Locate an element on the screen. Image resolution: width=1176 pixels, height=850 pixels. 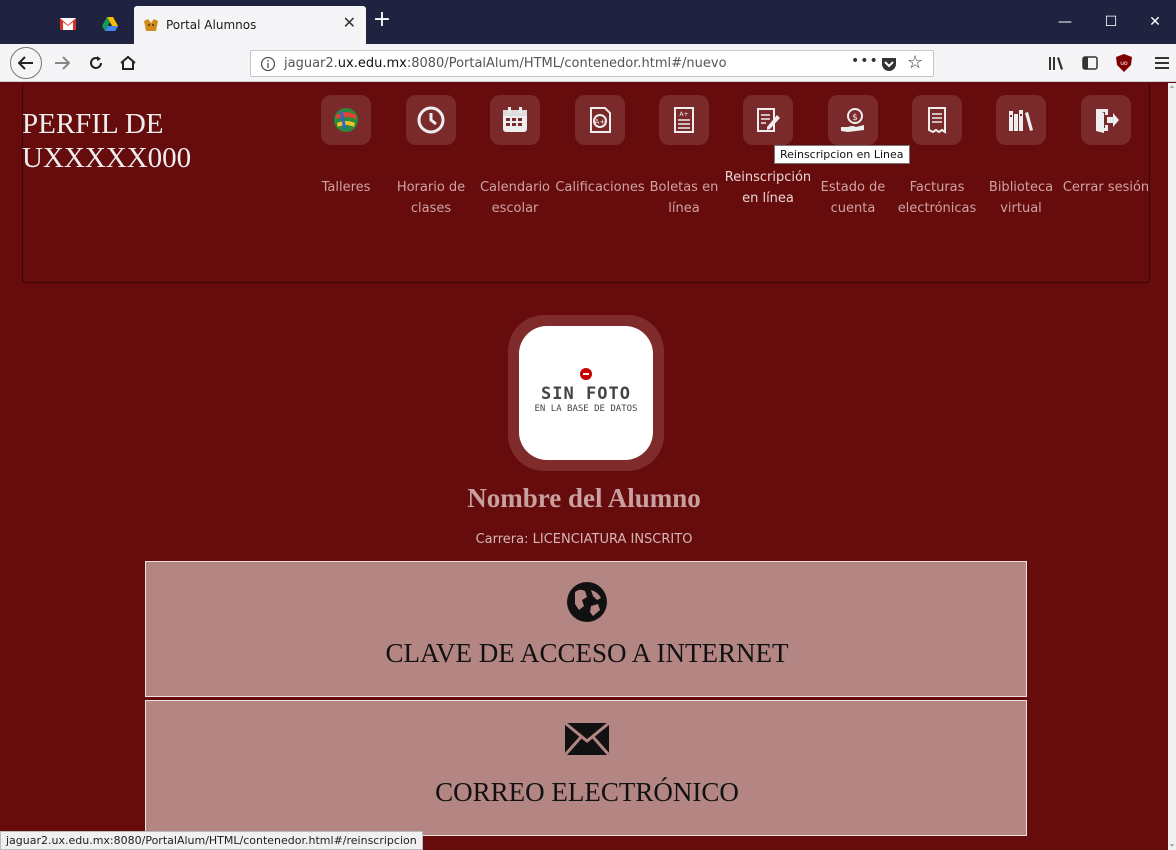
browser-titlebar: Portal Alumnos ✕ + — ☐ ✕ is located at coordinates (588, 22).